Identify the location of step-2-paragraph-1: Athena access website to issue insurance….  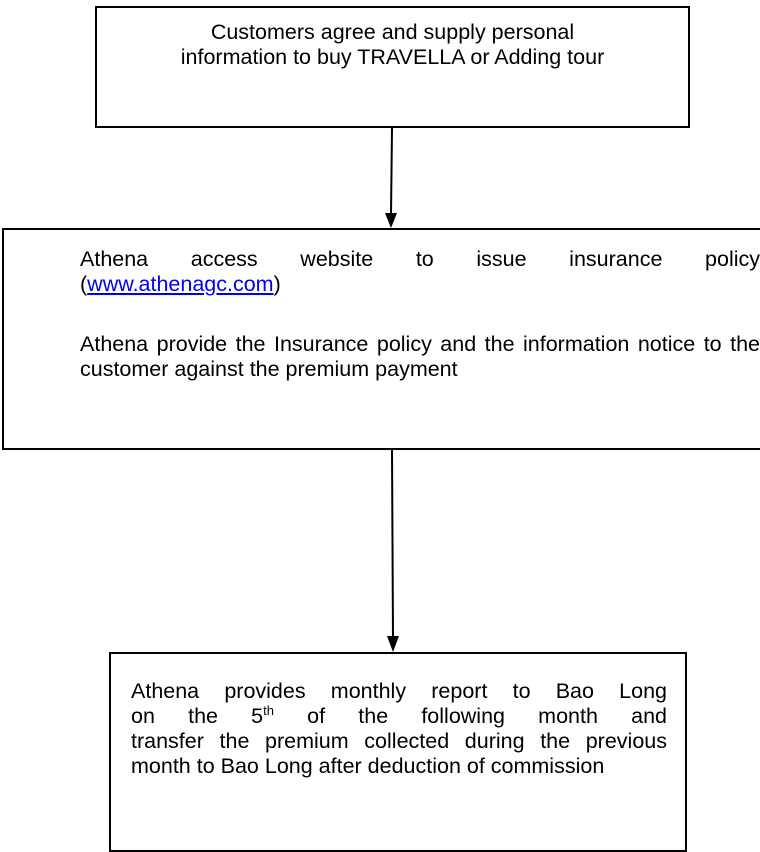
(420, 272).